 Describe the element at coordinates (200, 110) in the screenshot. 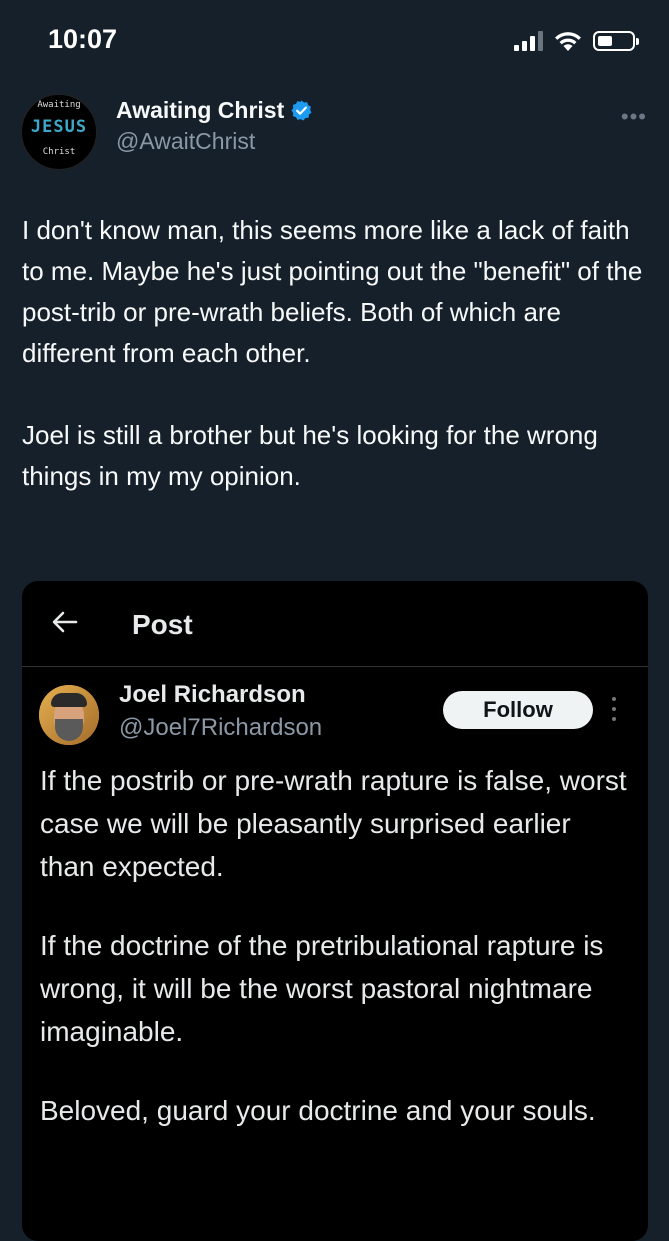

I see `author-name-text: Awaiting Christ` at that location.